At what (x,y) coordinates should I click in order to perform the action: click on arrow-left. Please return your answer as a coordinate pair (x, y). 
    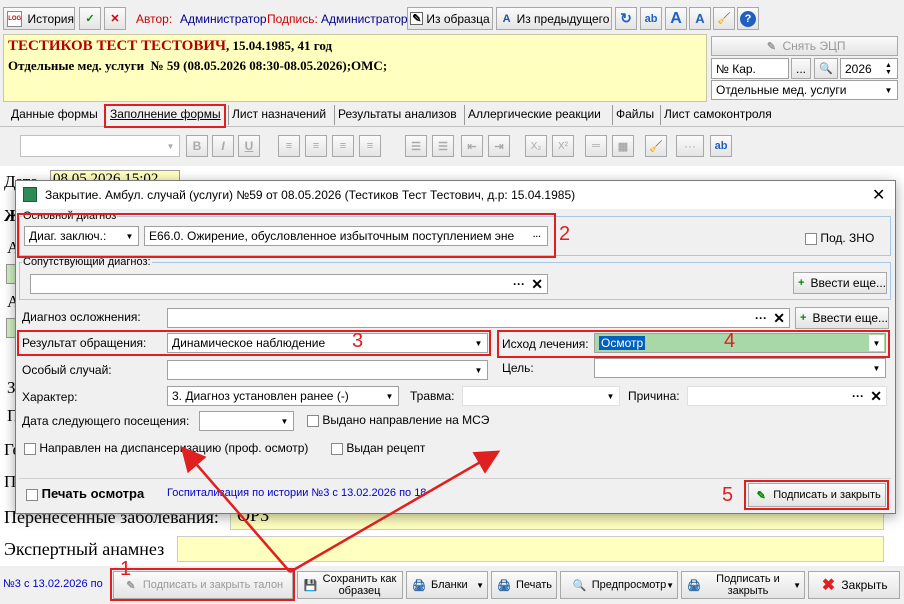
    Looking at the image, I should click on (235, 509).